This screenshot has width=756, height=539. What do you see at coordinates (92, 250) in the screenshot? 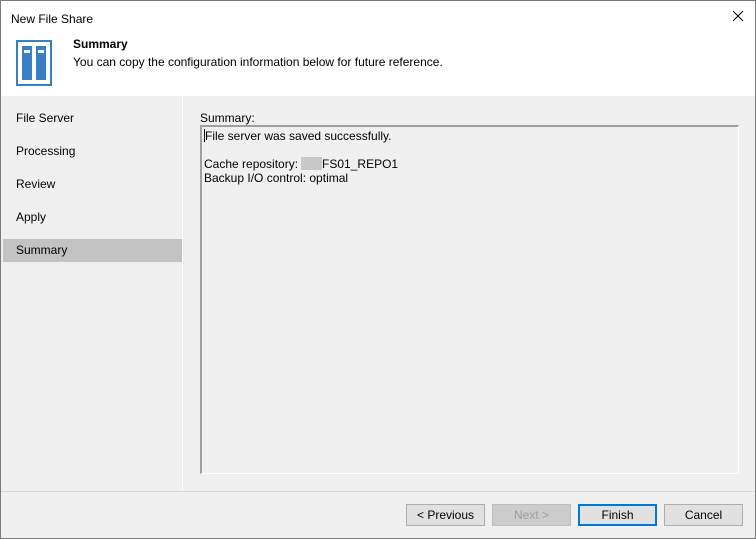
I see `step-summary: Summary` at bounding box center [92, 250].